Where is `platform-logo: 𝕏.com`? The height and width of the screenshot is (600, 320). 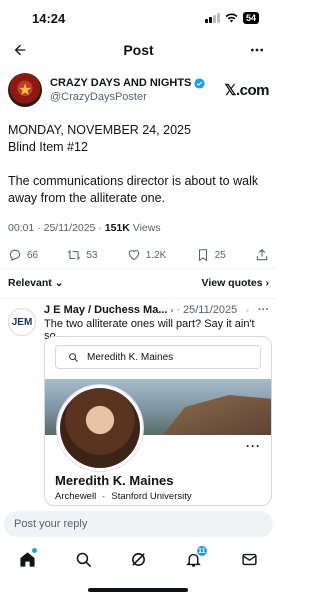 platform-logo: 𝕏.com is located at coordinates (246, 90).